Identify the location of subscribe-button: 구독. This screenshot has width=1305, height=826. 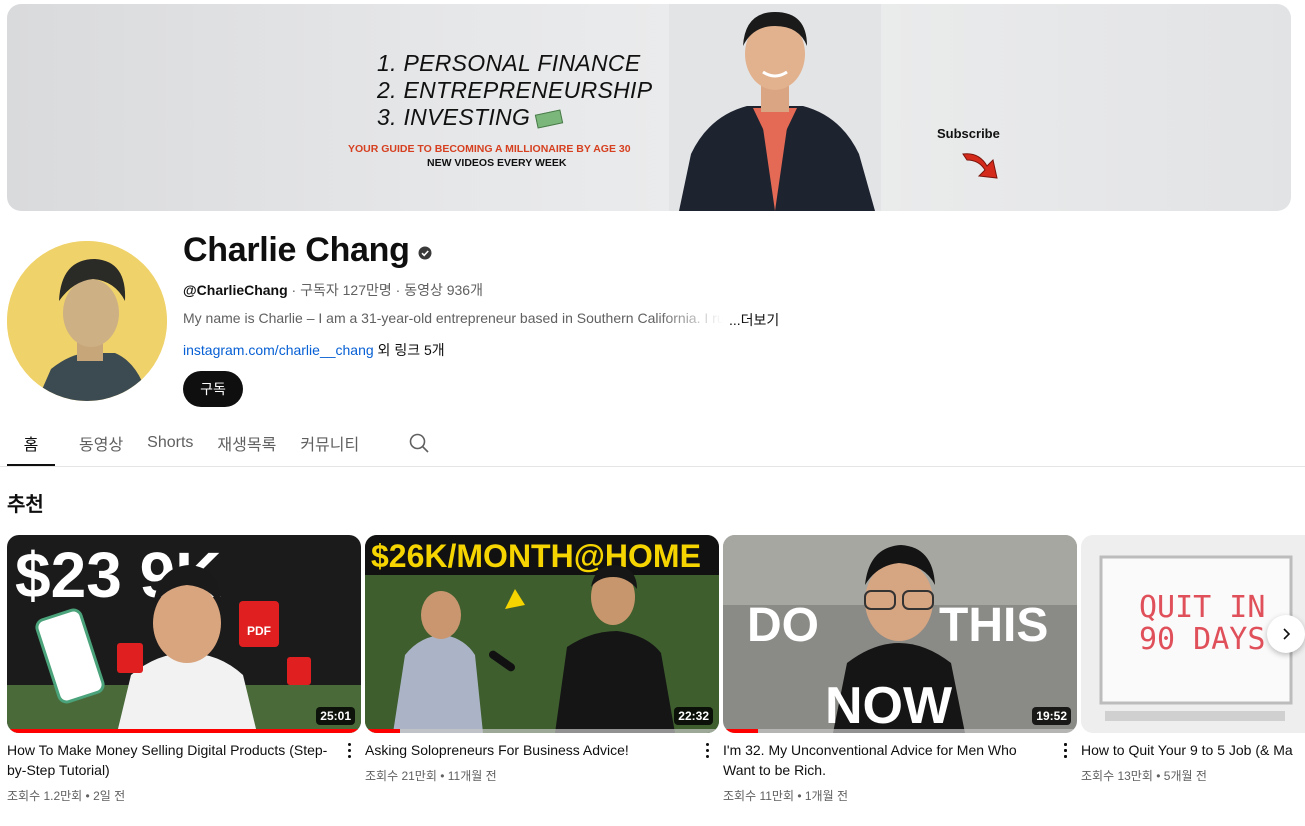
(213, 389).